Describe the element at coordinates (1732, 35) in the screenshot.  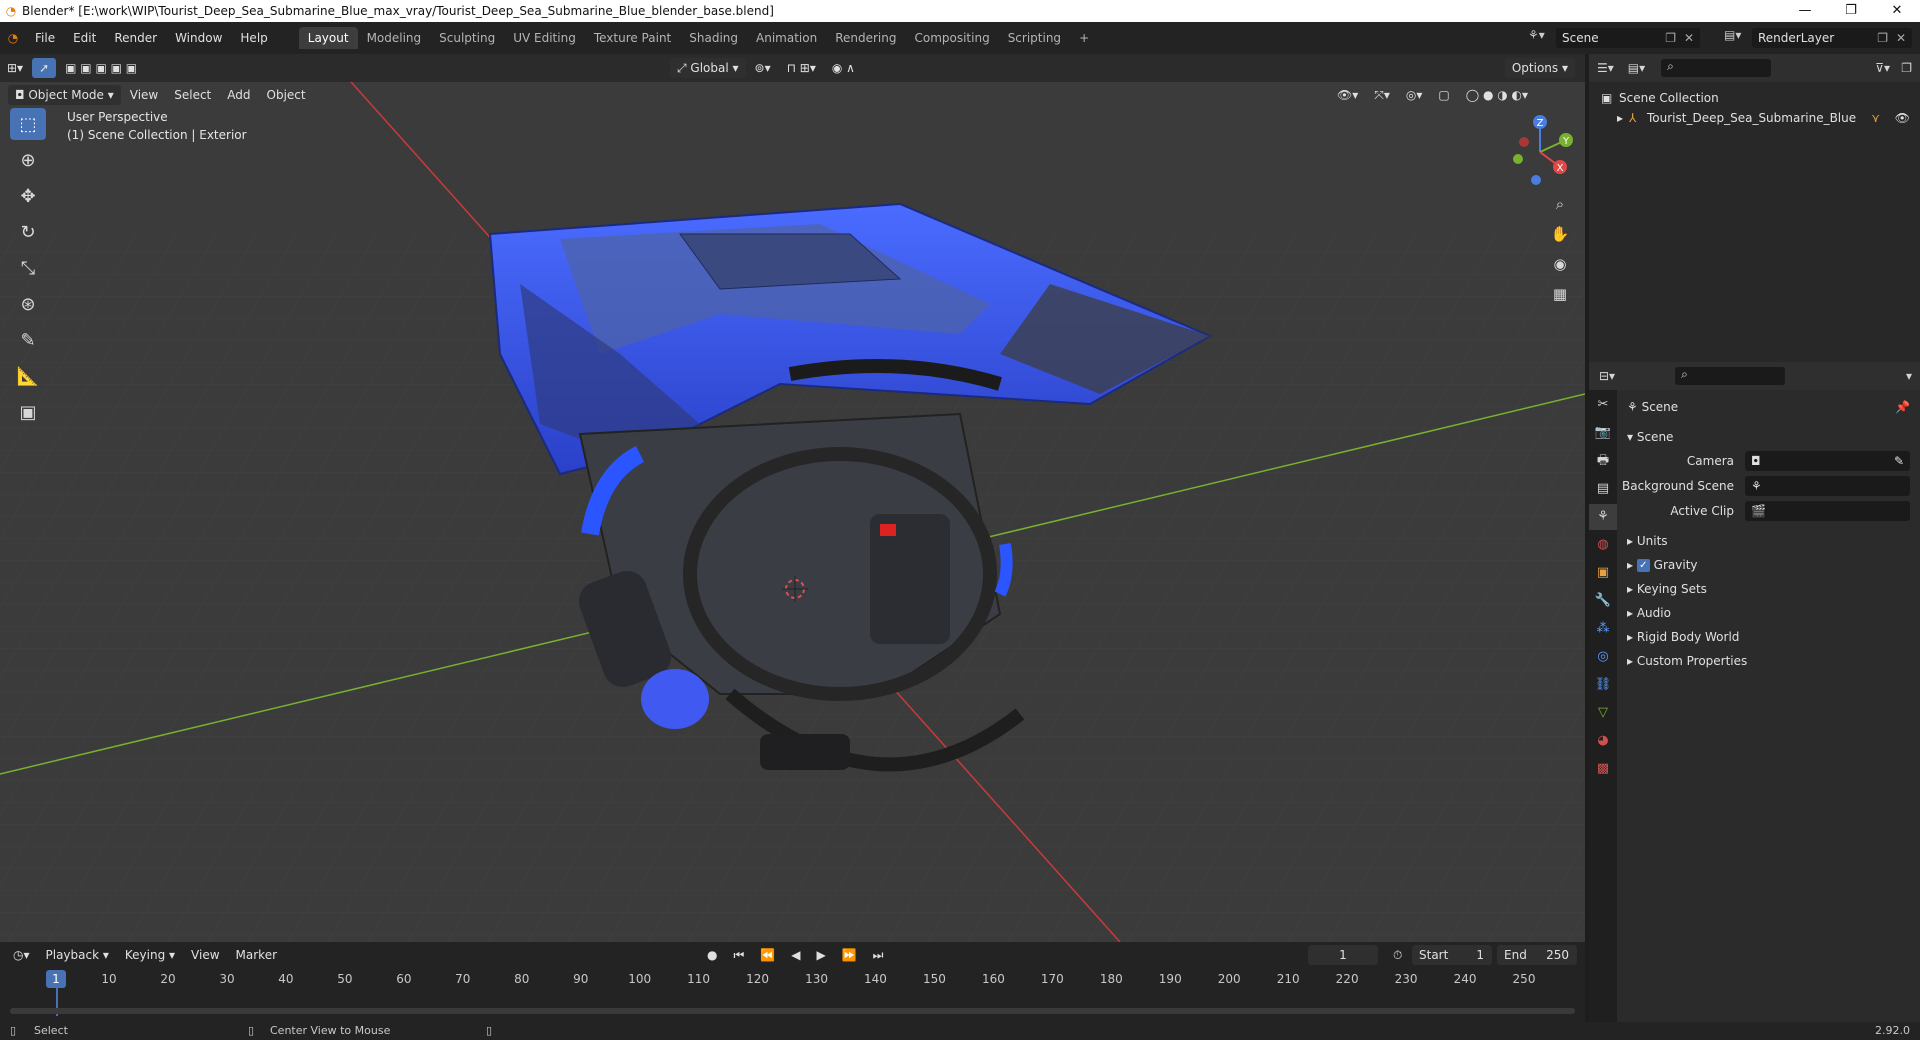
I see `renderlayer-browse-icon: ▤▾` at that location.